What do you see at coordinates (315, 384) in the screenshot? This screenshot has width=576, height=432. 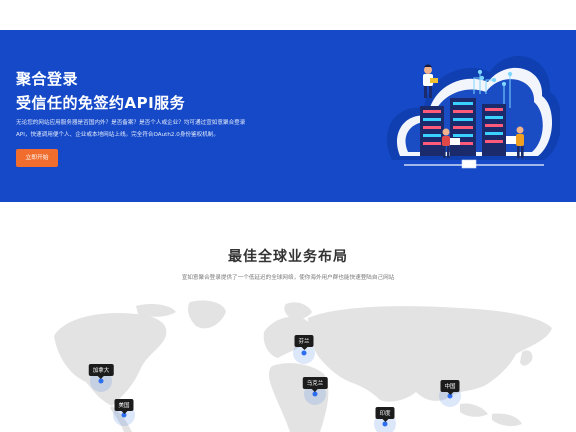 I see `pin-label-ukraine: 乌克兰` at bounding box center [315, 384].